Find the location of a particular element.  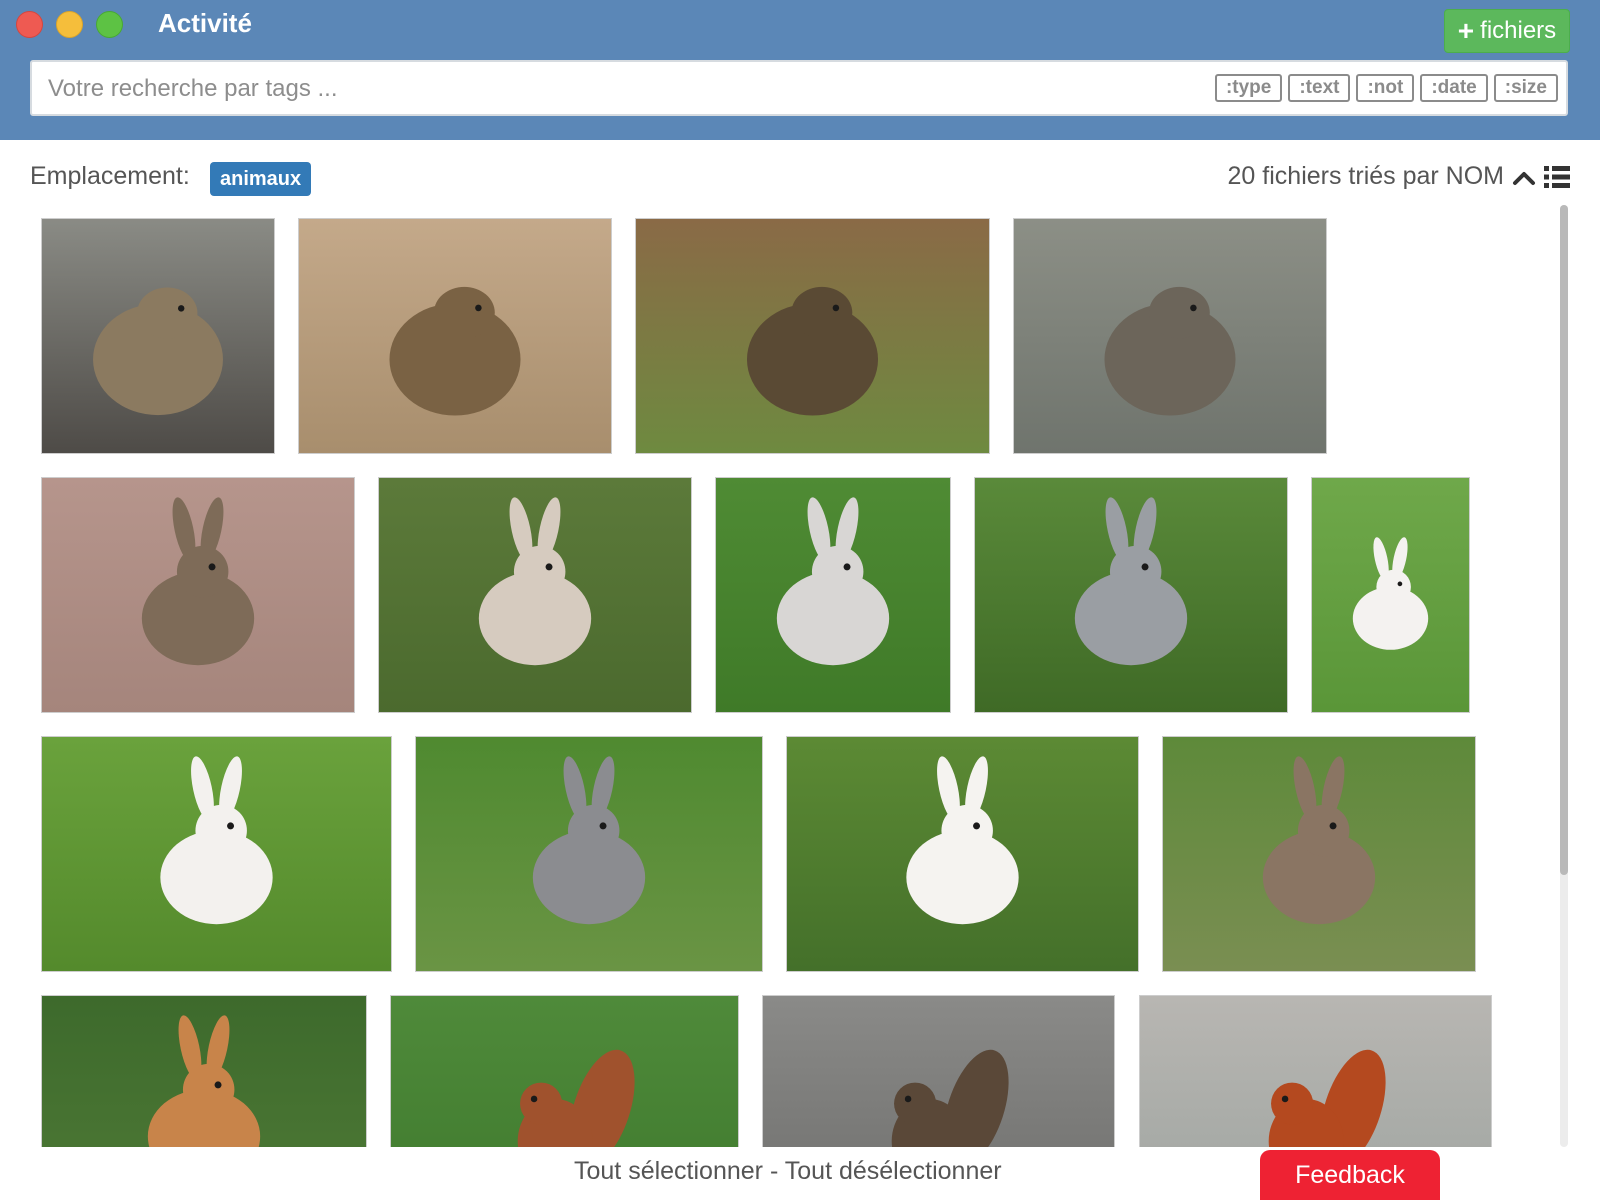

minimize-window-button is located at coordinates (69, 24).